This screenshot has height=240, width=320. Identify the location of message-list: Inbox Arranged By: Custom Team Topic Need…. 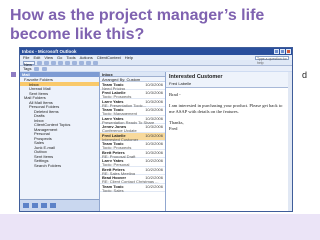
(133, 141).